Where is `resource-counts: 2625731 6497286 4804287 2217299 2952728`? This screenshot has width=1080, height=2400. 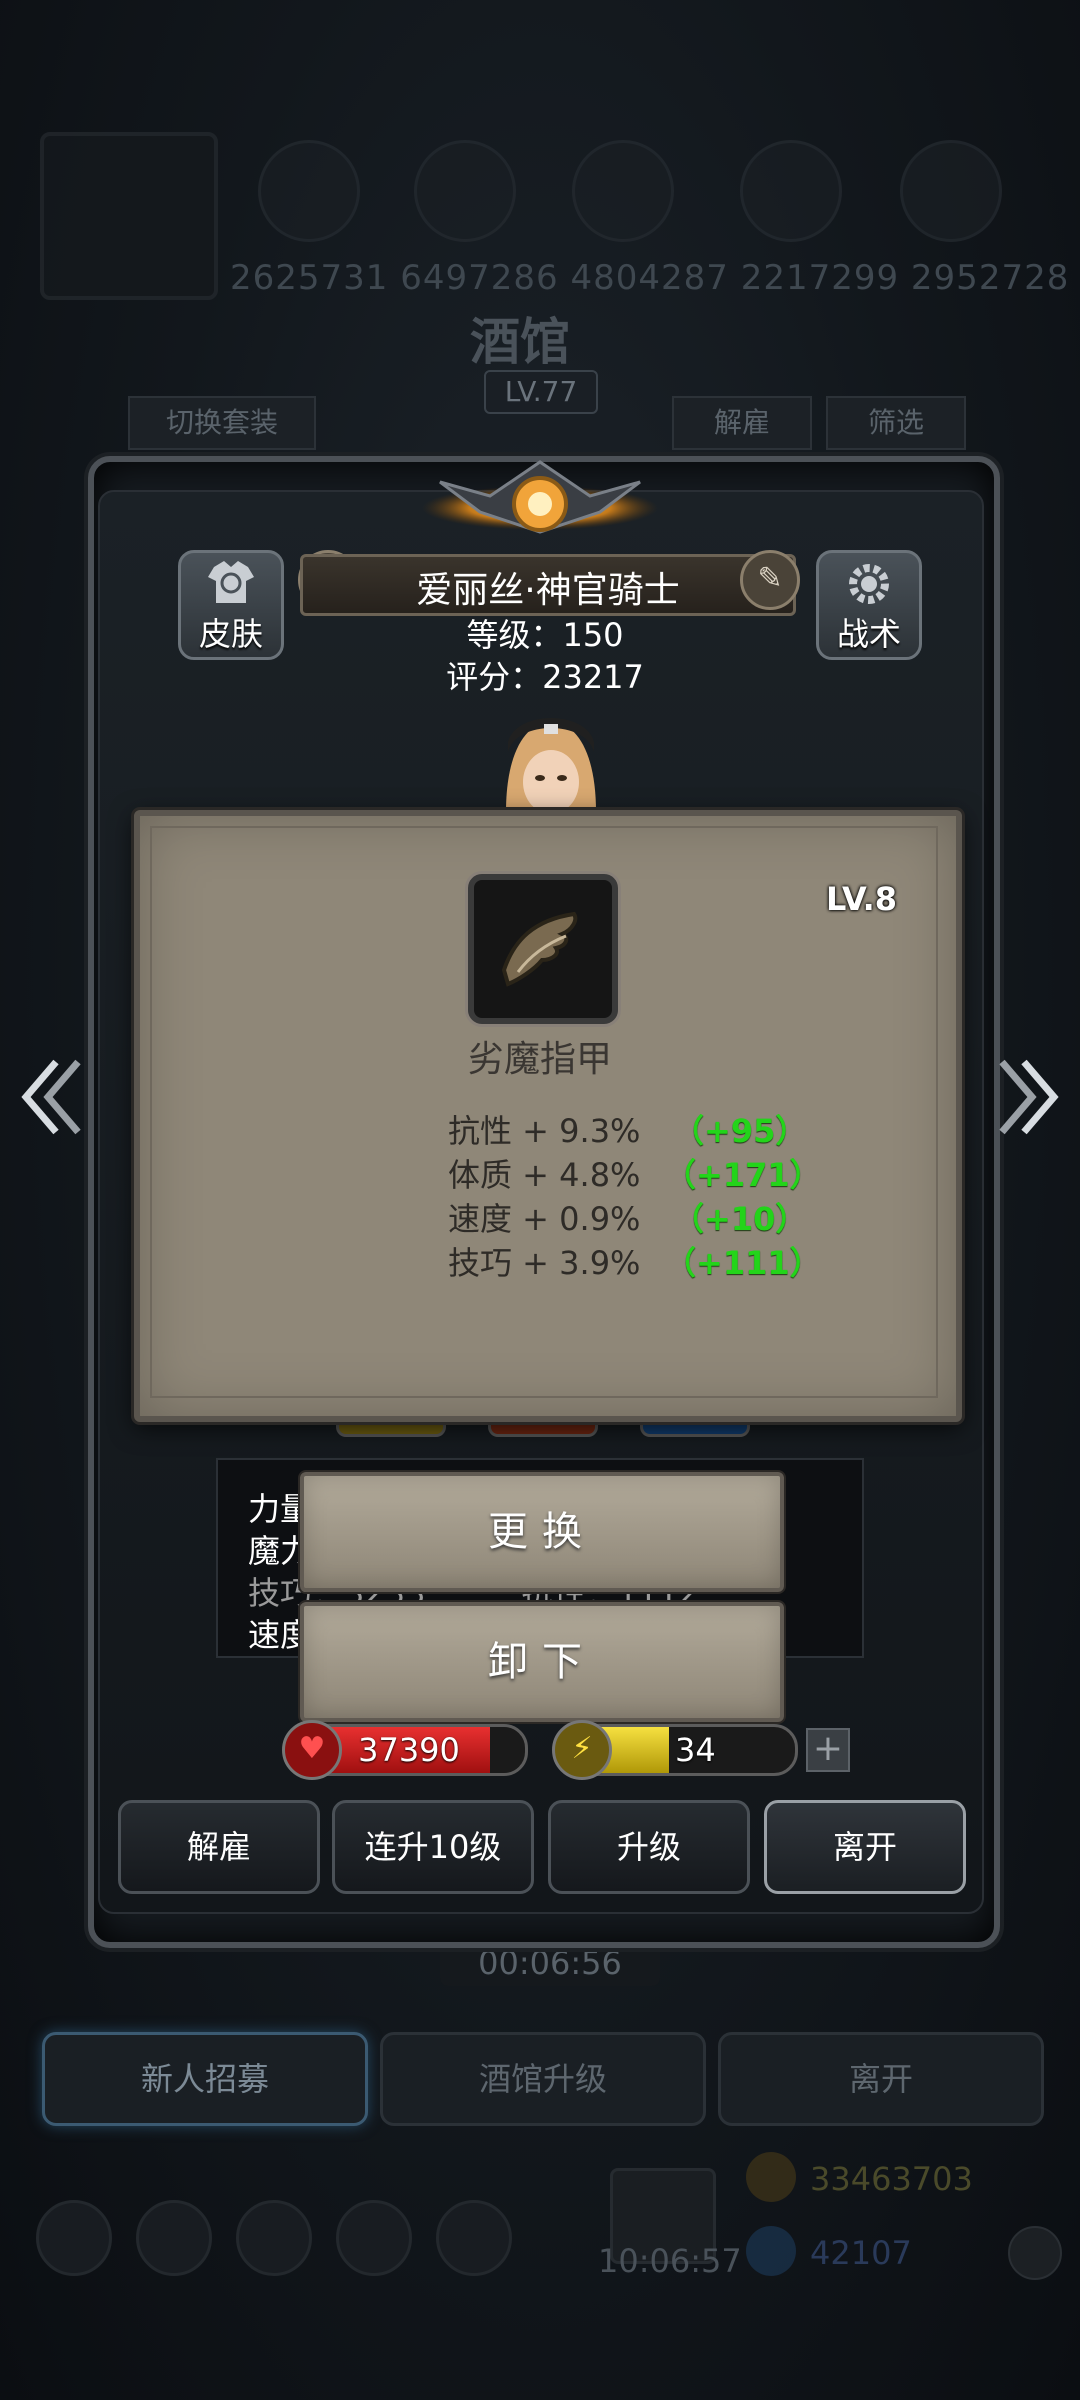 resource-counts: 2625731 6497286 4804287 2217299 2952728 is located at coordinates (650, 278).